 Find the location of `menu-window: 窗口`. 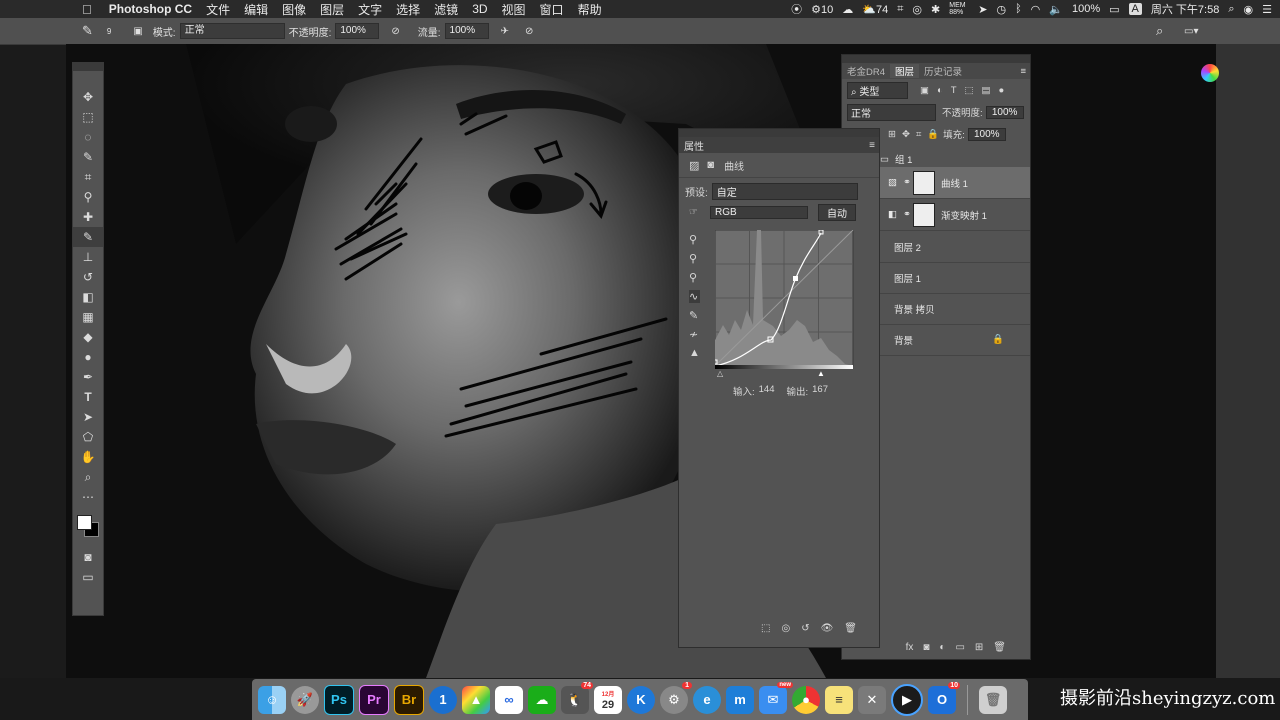

menu-window: 窗口 is located at coordinates (552, 9).